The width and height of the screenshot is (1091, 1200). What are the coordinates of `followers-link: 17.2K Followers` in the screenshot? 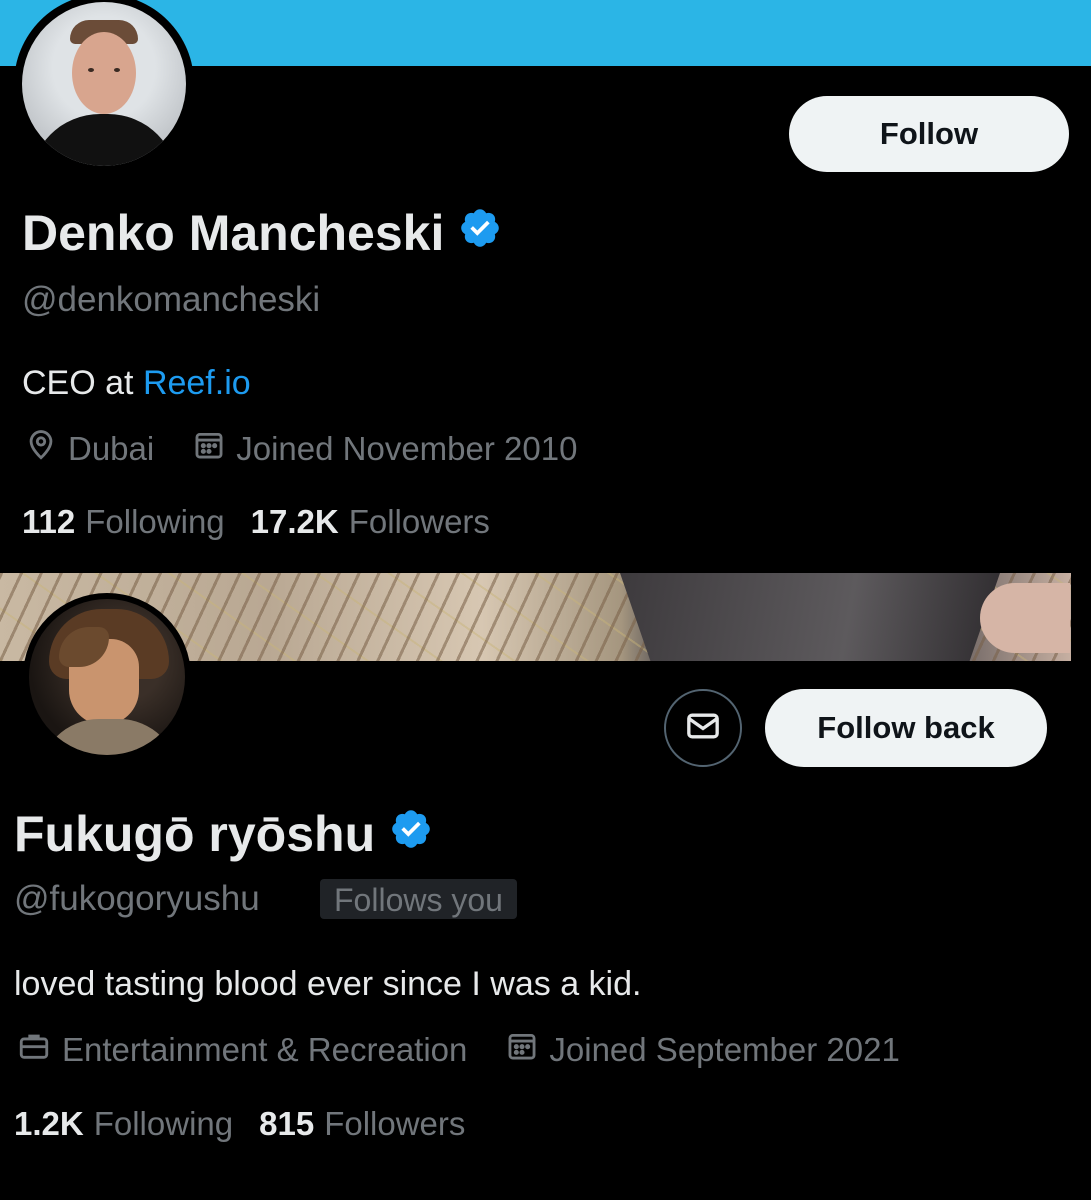 It's located at (370, 522).